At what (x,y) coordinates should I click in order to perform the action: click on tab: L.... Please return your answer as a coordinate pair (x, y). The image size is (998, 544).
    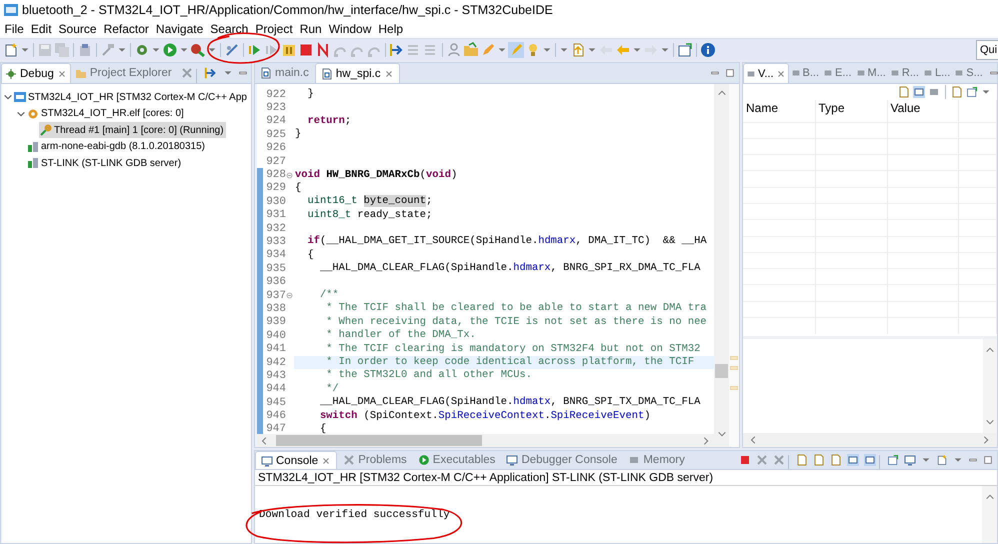
    Looking at the image, I should click on (936, 73).